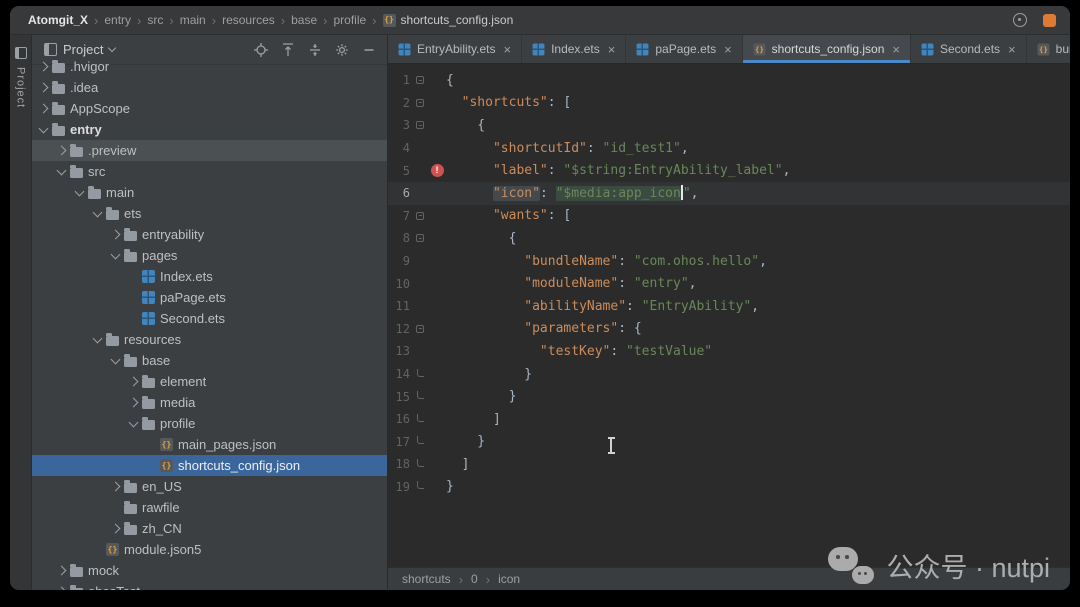  Describe the element at coordinates (969, 49) in the screenshot. I see `tab-second-ets: Second.ets ×` at that location.